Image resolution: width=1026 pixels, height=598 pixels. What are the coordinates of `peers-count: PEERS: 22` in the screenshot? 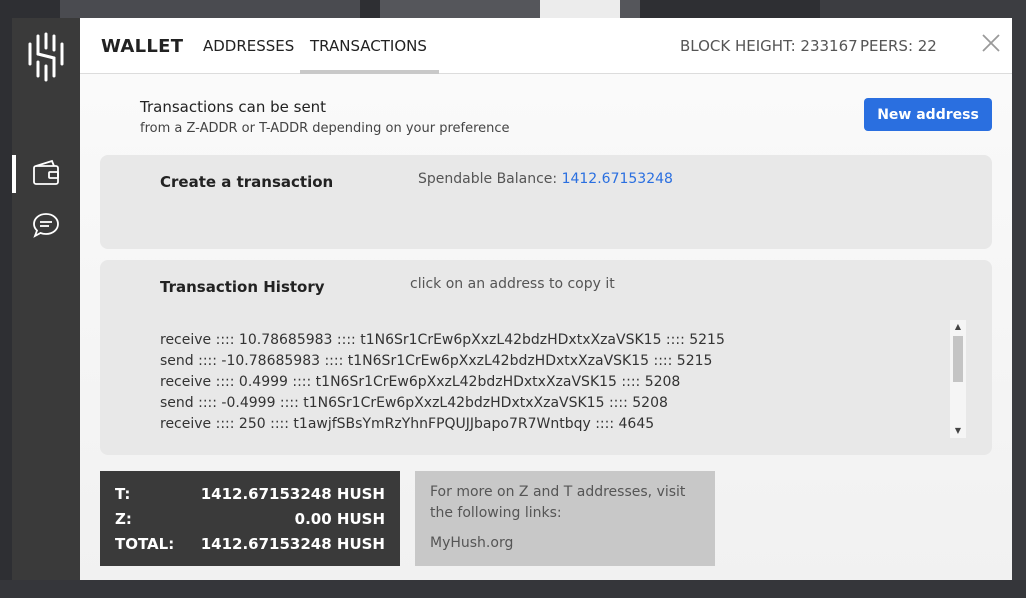 It's located at (898, 46).